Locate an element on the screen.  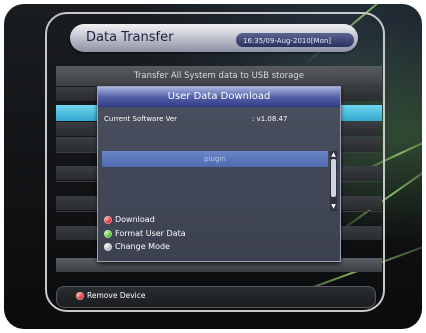
format-user-data-label: Format User Data is located at coordinates (150, 233).